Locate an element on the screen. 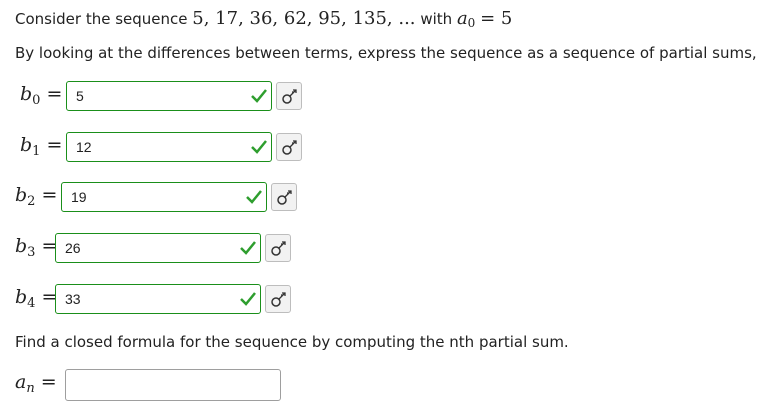  partial-sum-label: b1 = is located at coordinates (45, 146).